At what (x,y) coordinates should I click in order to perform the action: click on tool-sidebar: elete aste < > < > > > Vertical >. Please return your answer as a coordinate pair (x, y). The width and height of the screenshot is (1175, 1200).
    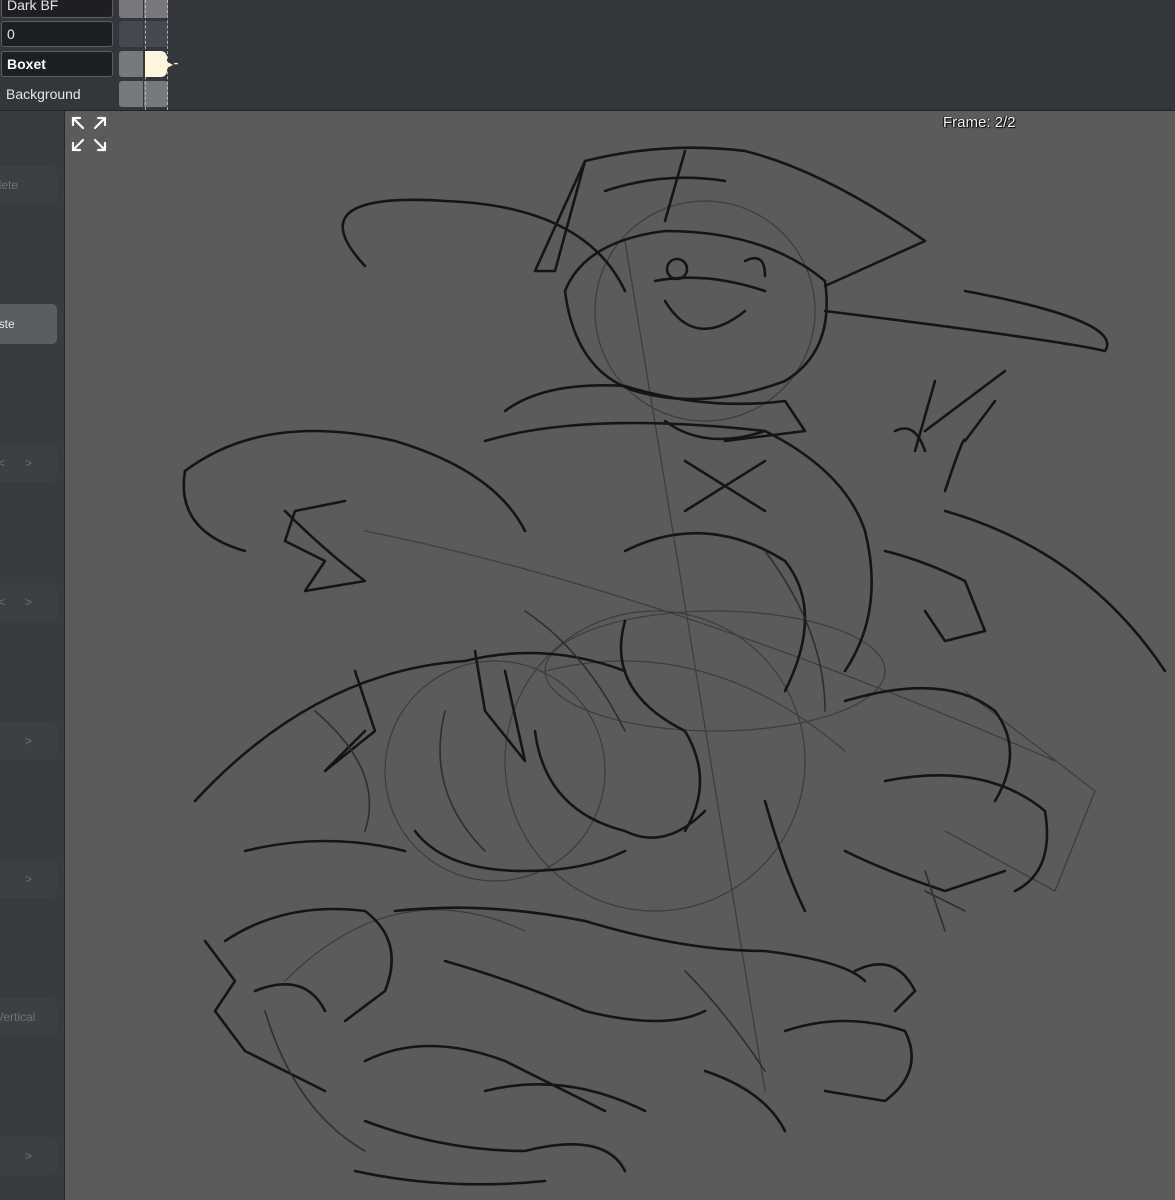
    Looking at the image, I should click on (32, 655).